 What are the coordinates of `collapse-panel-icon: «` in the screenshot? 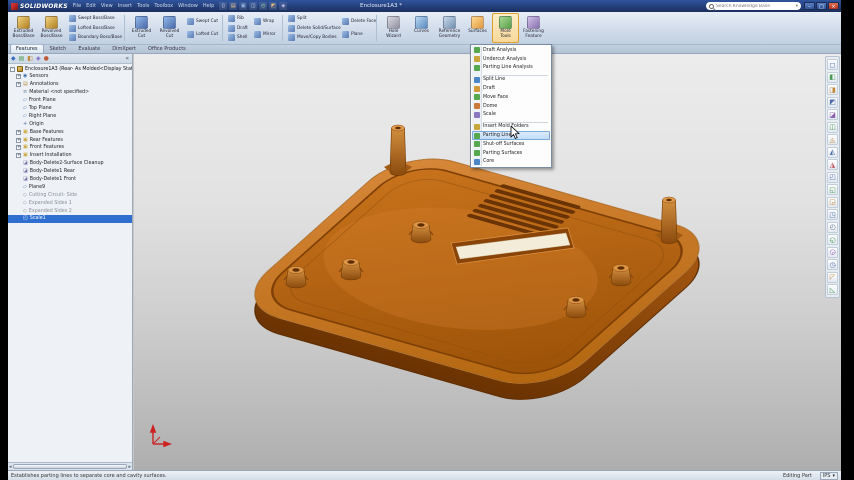 It's located at (127, 58).